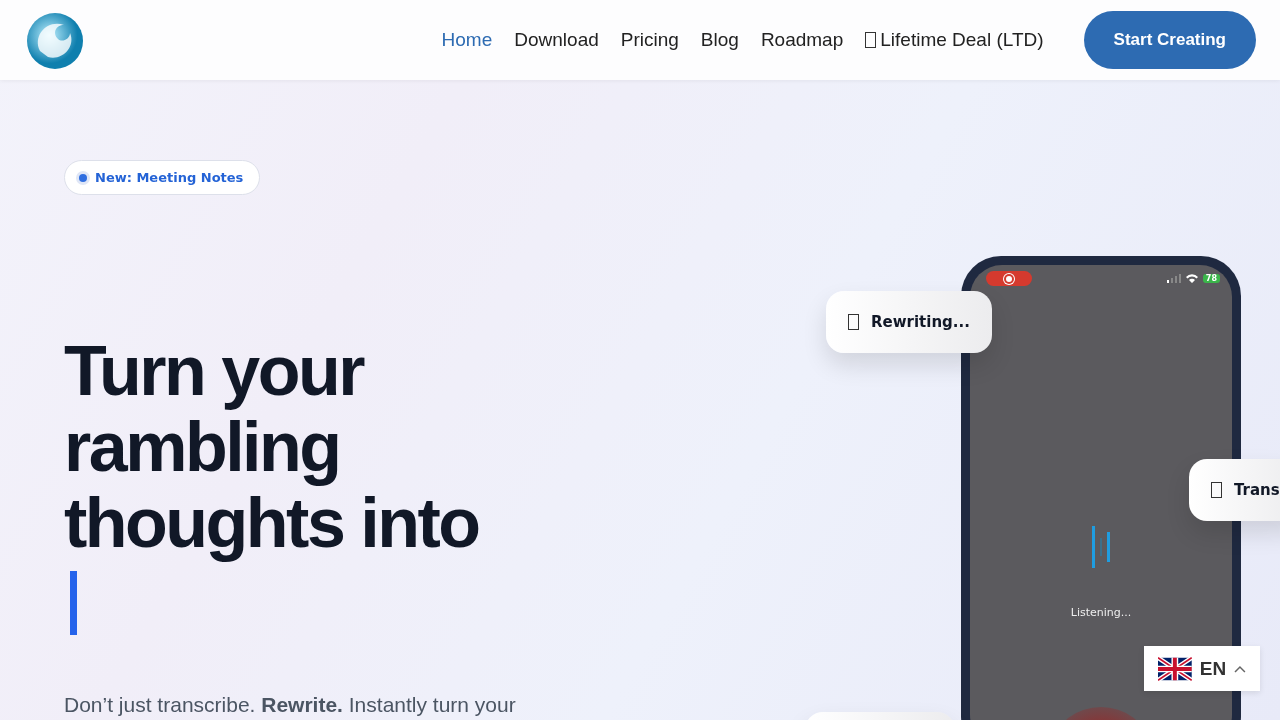 The width and height of the screenshot is (1280, 720). Describe the element at coordinates (1169, 40) in the screenshot. I see `start-creating-button: Start Creating` at that location.